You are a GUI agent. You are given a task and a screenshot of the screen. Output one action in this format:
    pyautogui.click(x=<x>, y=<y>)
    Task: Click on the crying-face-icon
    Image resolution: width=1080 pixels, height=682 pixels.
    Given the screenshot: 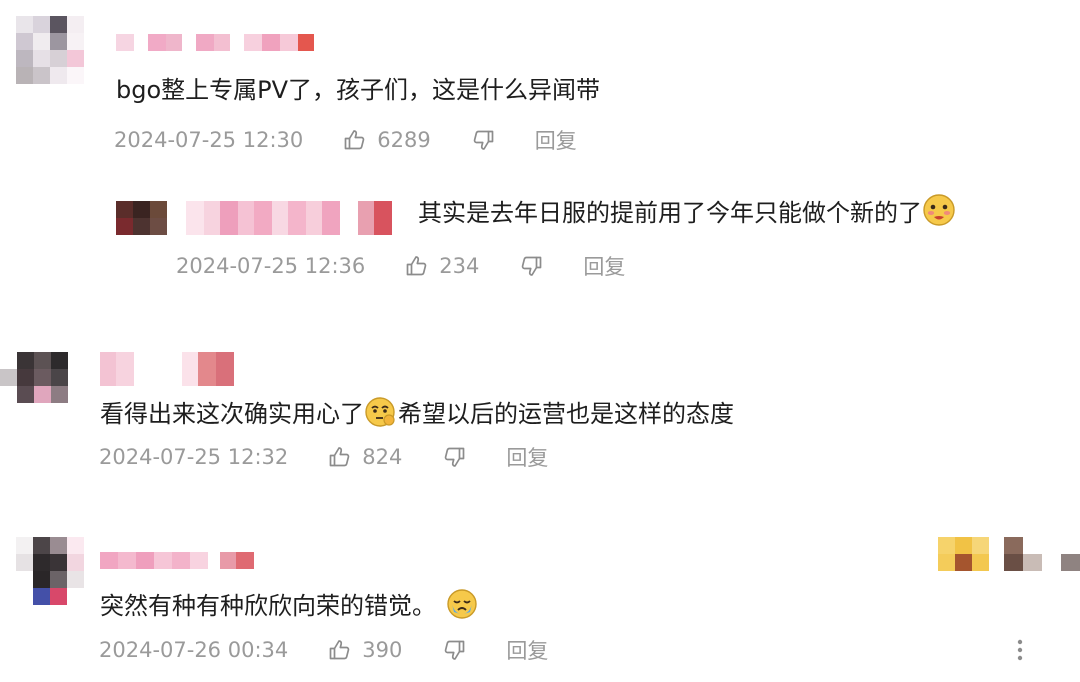 What is the action you would take?
    pyautogui.click(x=462, y=607)
    